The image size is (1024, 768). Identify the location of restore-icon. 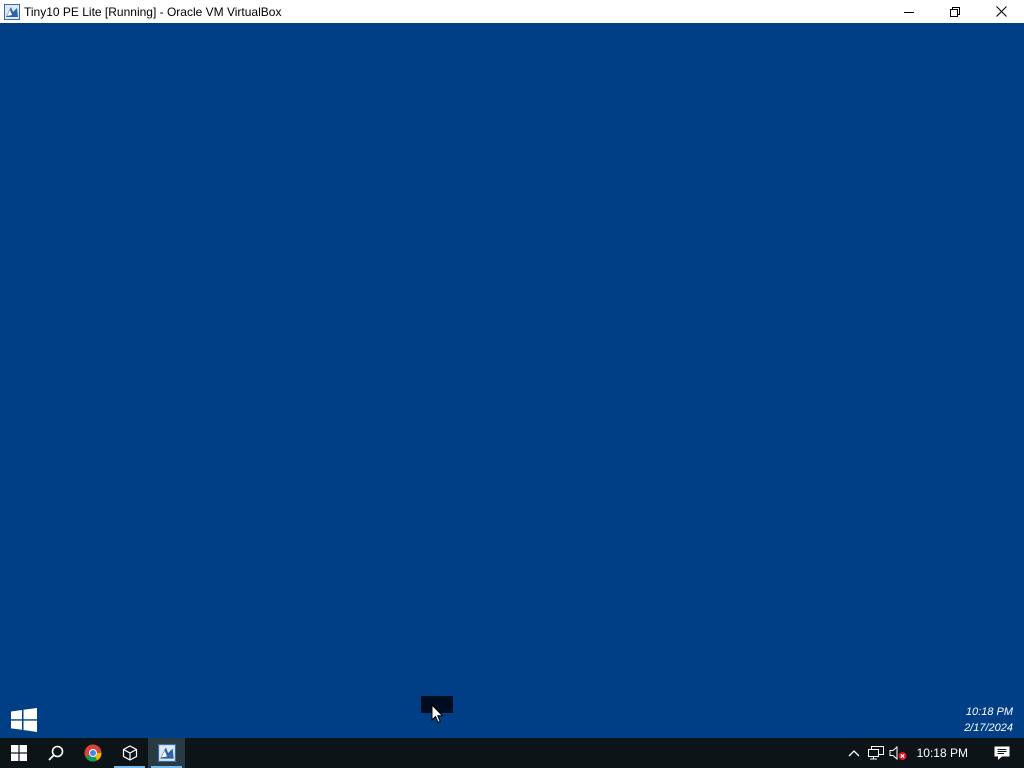
(955, 11).